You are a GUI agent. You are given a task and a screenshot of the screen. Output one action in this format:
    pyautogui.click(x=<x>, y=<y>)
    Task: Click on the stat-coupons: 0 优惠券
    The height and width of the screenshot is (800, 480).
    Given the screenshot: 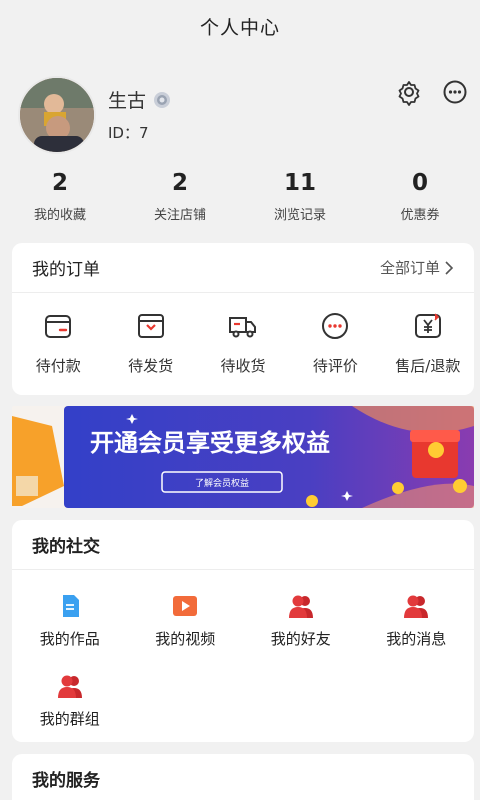 What is the action you would take?
    pyautogui.click(x=420, y=199)
    